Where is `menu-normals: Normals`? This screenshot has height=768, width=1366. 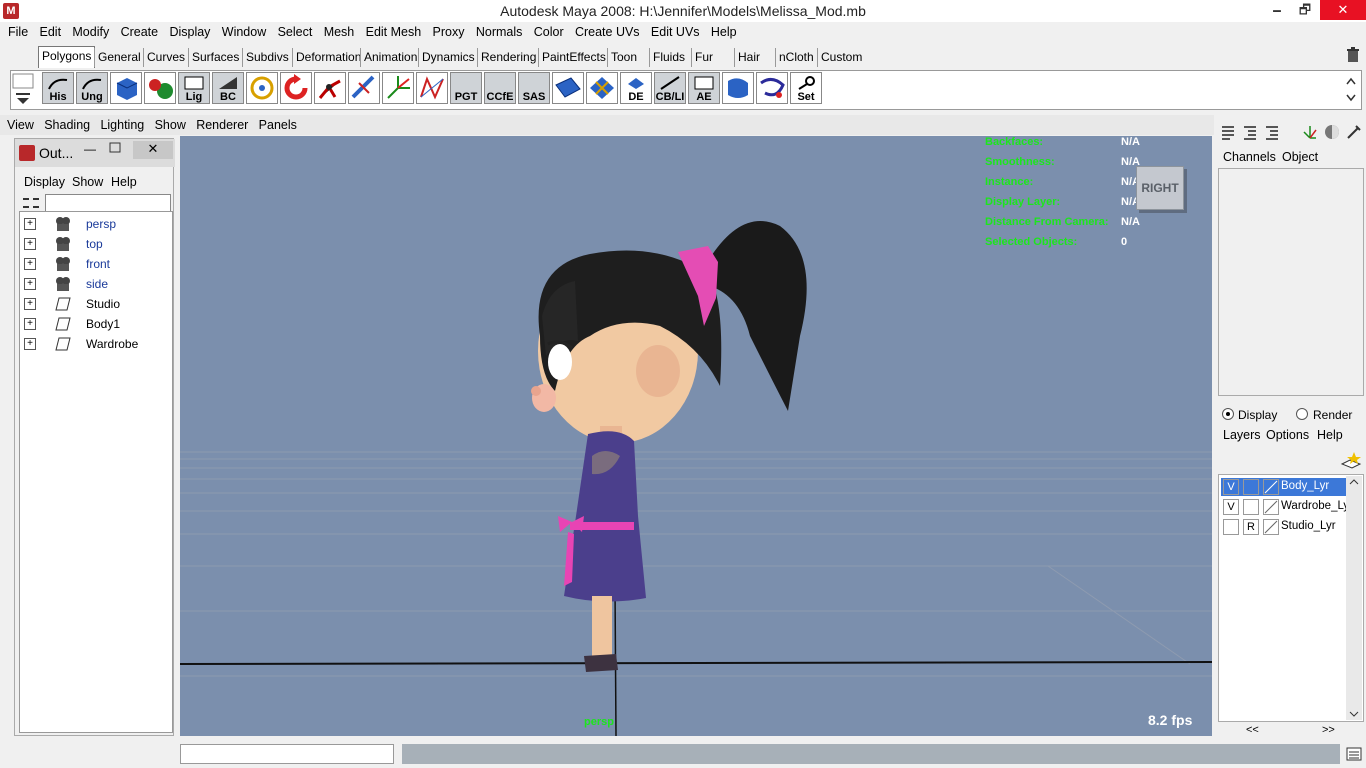 menu-normals: Normals is located at coordinates (499, 30).